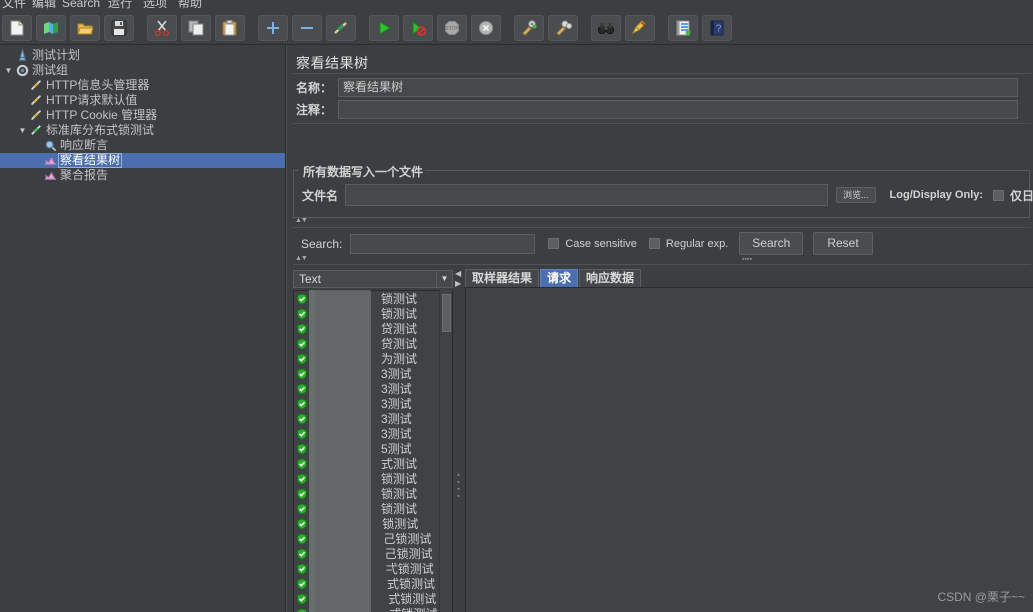 Image resolution: width=1033 pixels, height=612 pixels. Describe the element at coordinates (85, 27) in the screenshot. I see `toolbar-open-icon` at that location.